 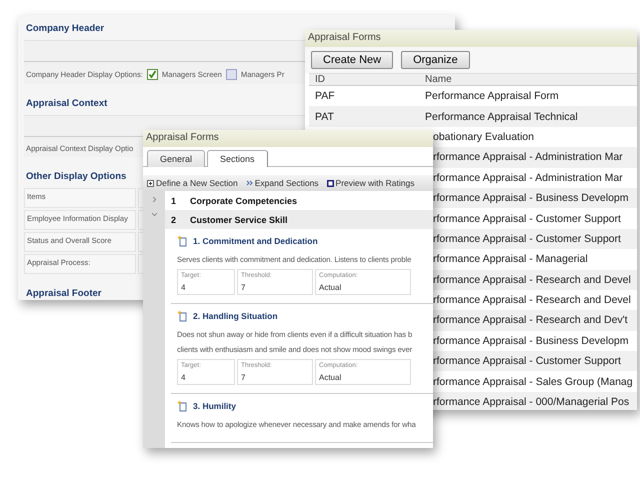 What do you see at coordinates (76, 176) in the screenshot?
I see `section-heading: Other Display Options` at bounding box center [76, 176].